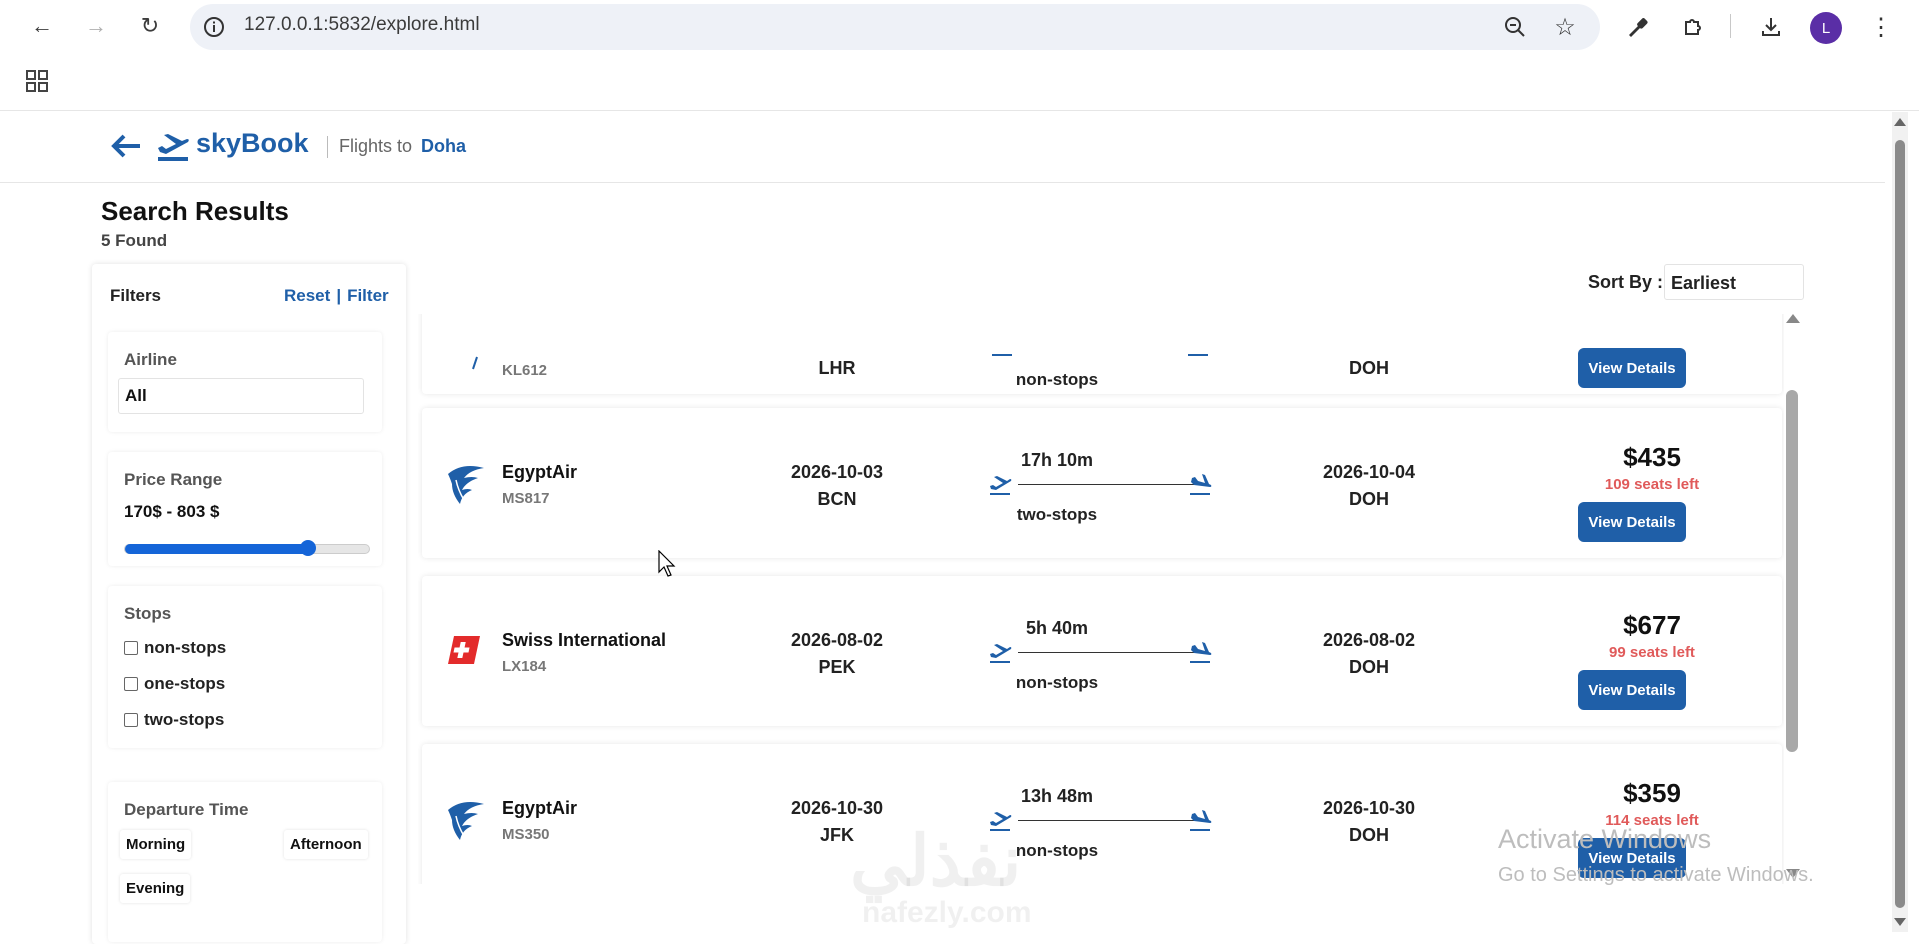  I want to click on bookmarks-bar, so click(959, 81).